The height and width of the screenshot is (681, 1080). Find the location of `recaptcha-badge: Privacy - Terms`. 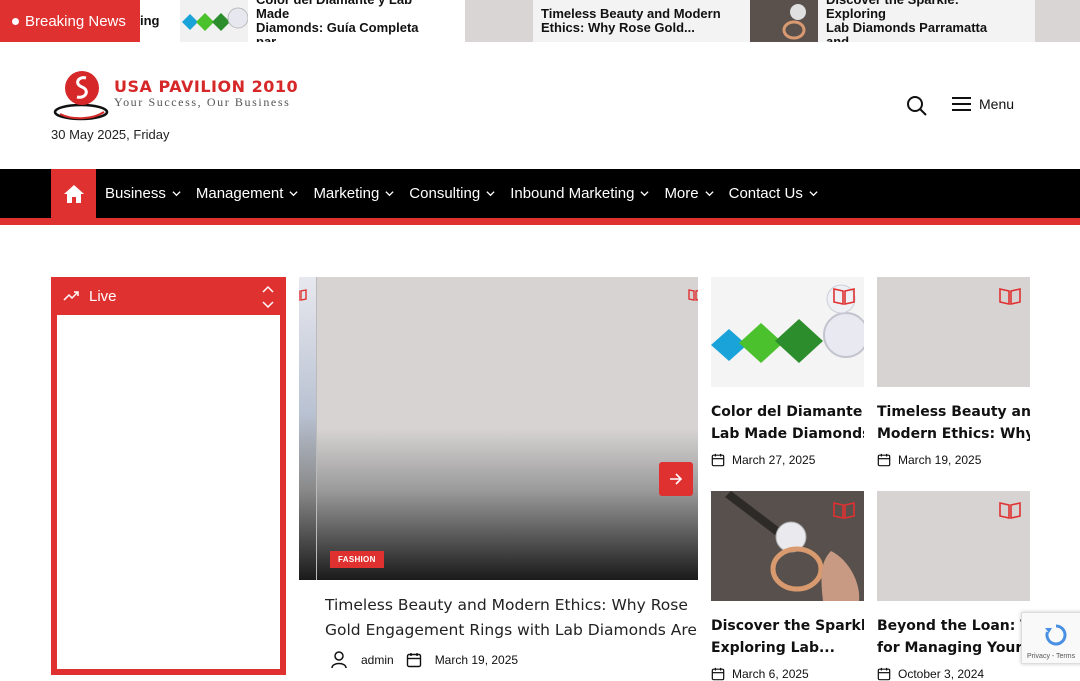

recaptcha-badge: Privacy - Terms is located at coordinates (1050, 638).